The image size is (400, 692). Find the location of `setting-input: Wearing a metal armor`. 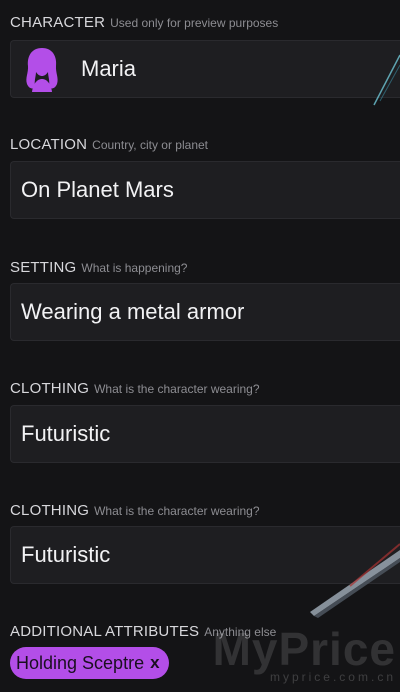

setting-input: Wearing a metal armor is located at coordinates (205, 312).